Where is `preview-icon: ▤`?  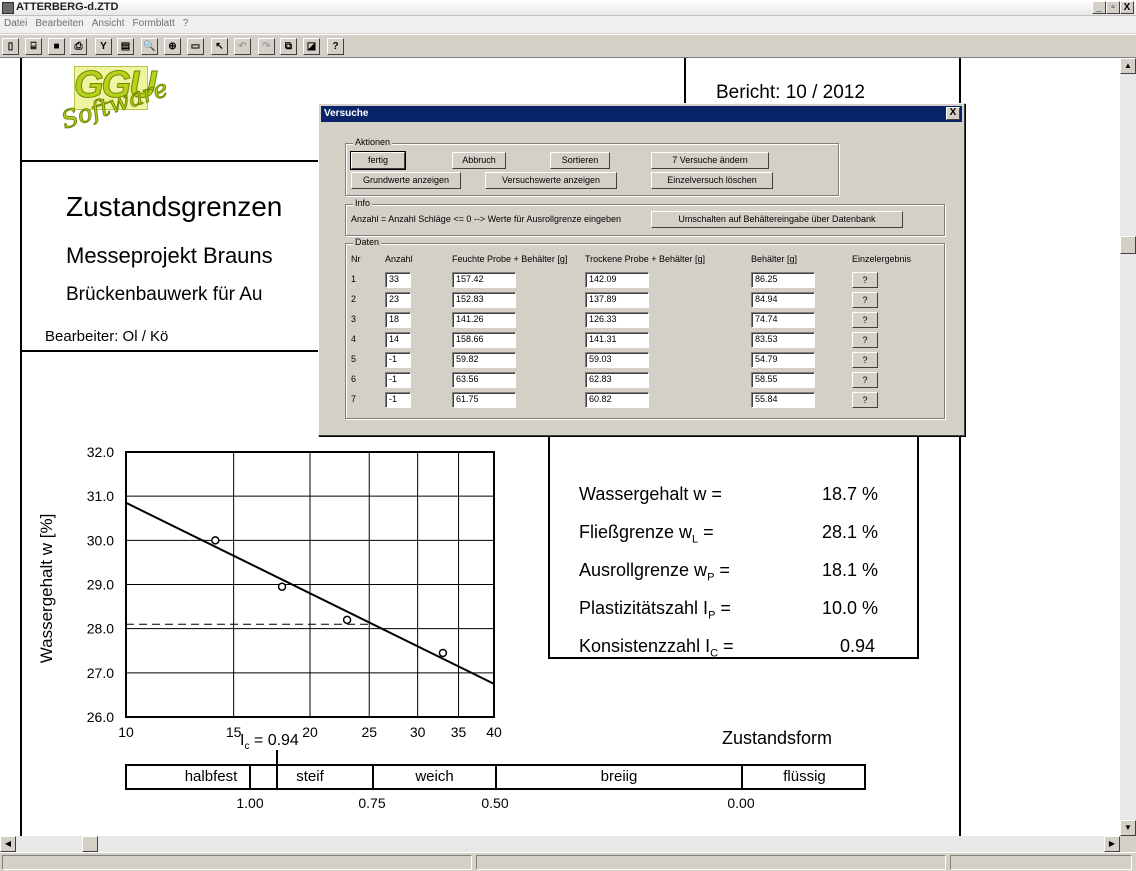
preview-icon: ▤ is located at coordinates (125, 46).